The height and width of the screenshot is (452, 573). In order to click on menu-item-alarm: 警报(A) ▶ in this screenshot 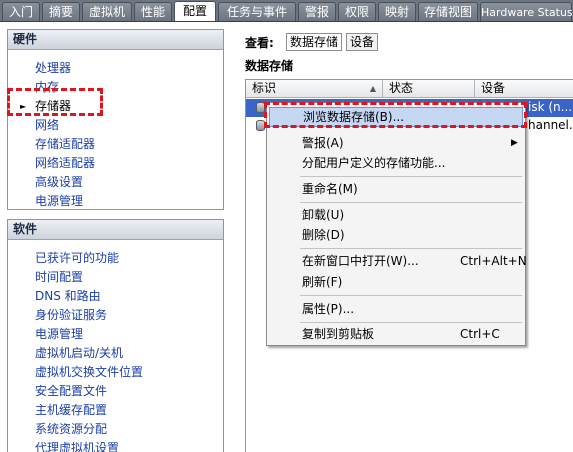, I will do `click(396, 143)`.